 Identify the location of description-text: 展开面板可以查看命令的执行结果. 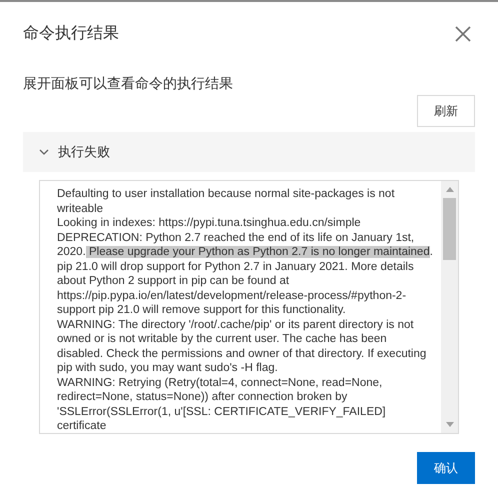
(128, 83).